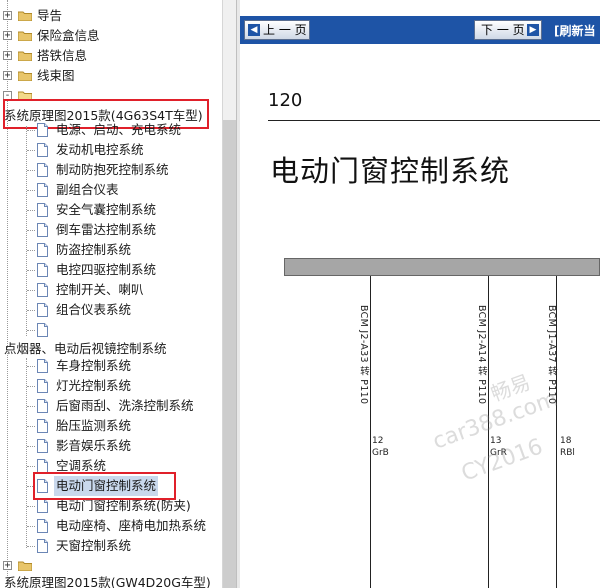 The image size is (600, 588). Describe the element at coordinates (81, 465) in the screenshot. I see `tree-item-label: 空调系统` at that location.